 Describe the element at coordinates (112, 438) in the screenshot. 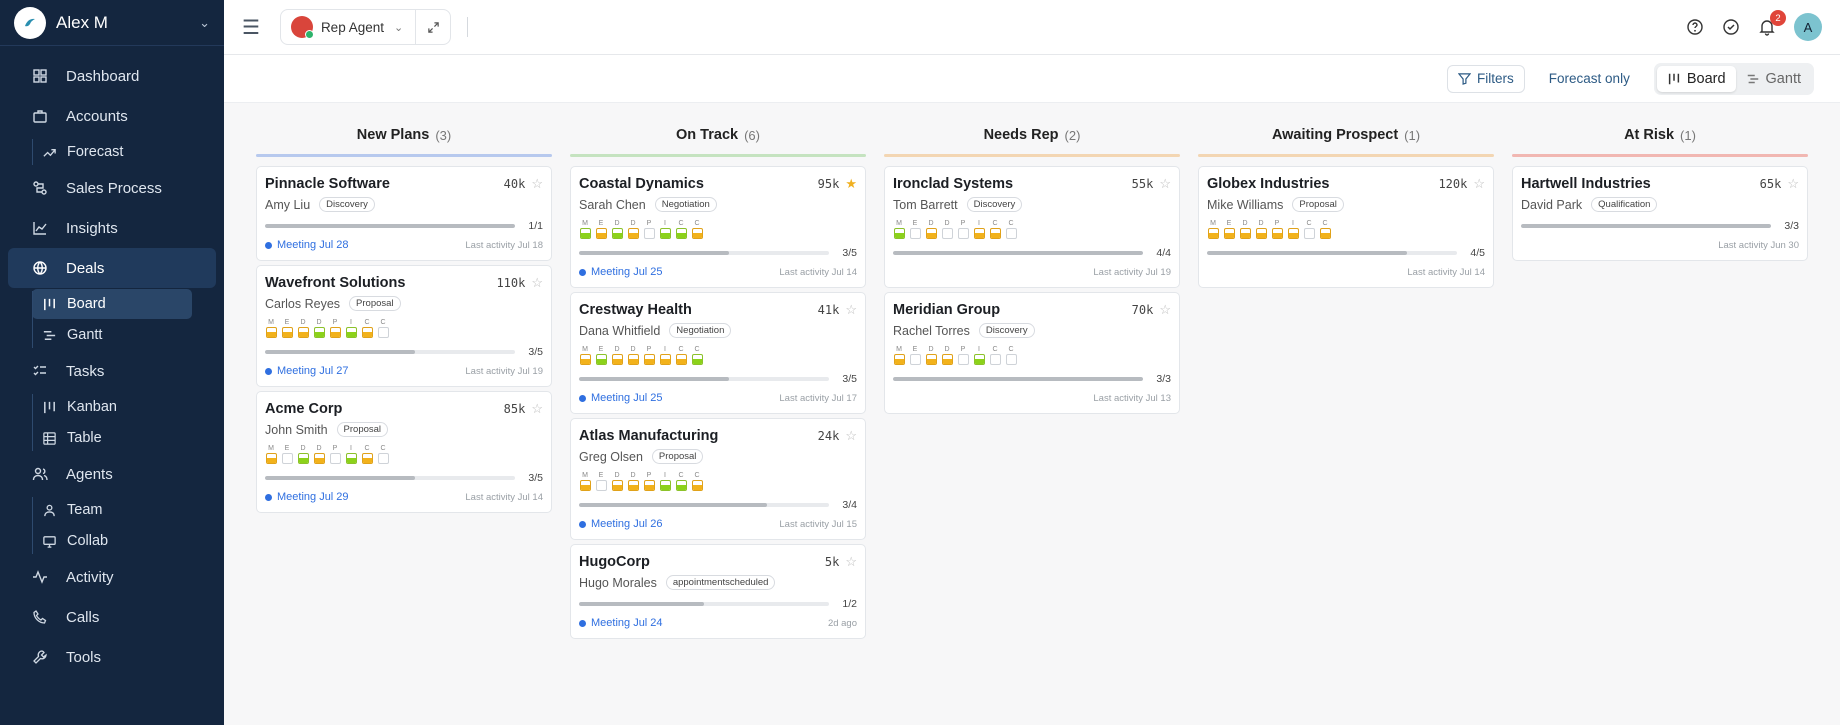

I see `sidebar-item-table: Table` at that location.